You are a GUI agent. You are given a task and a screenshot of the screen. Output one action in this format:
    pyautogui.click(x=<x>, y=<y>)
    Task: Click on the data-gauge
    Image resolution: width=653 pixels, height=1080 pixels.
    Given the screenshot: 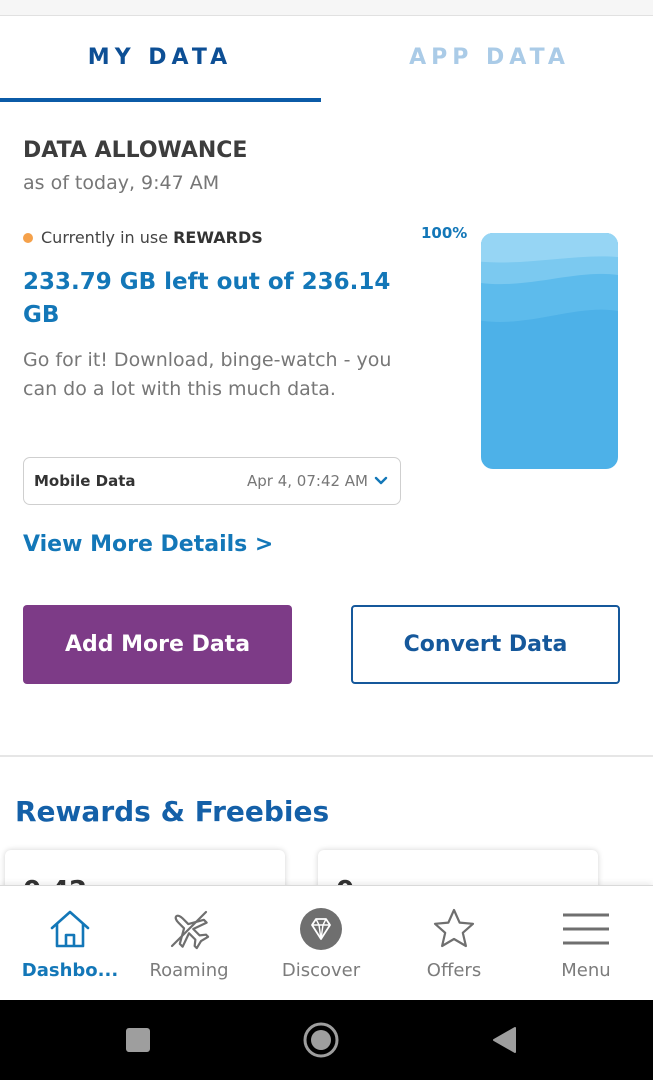 What is the action you would take?
    pyautogui.click(x=549, y=351)
    